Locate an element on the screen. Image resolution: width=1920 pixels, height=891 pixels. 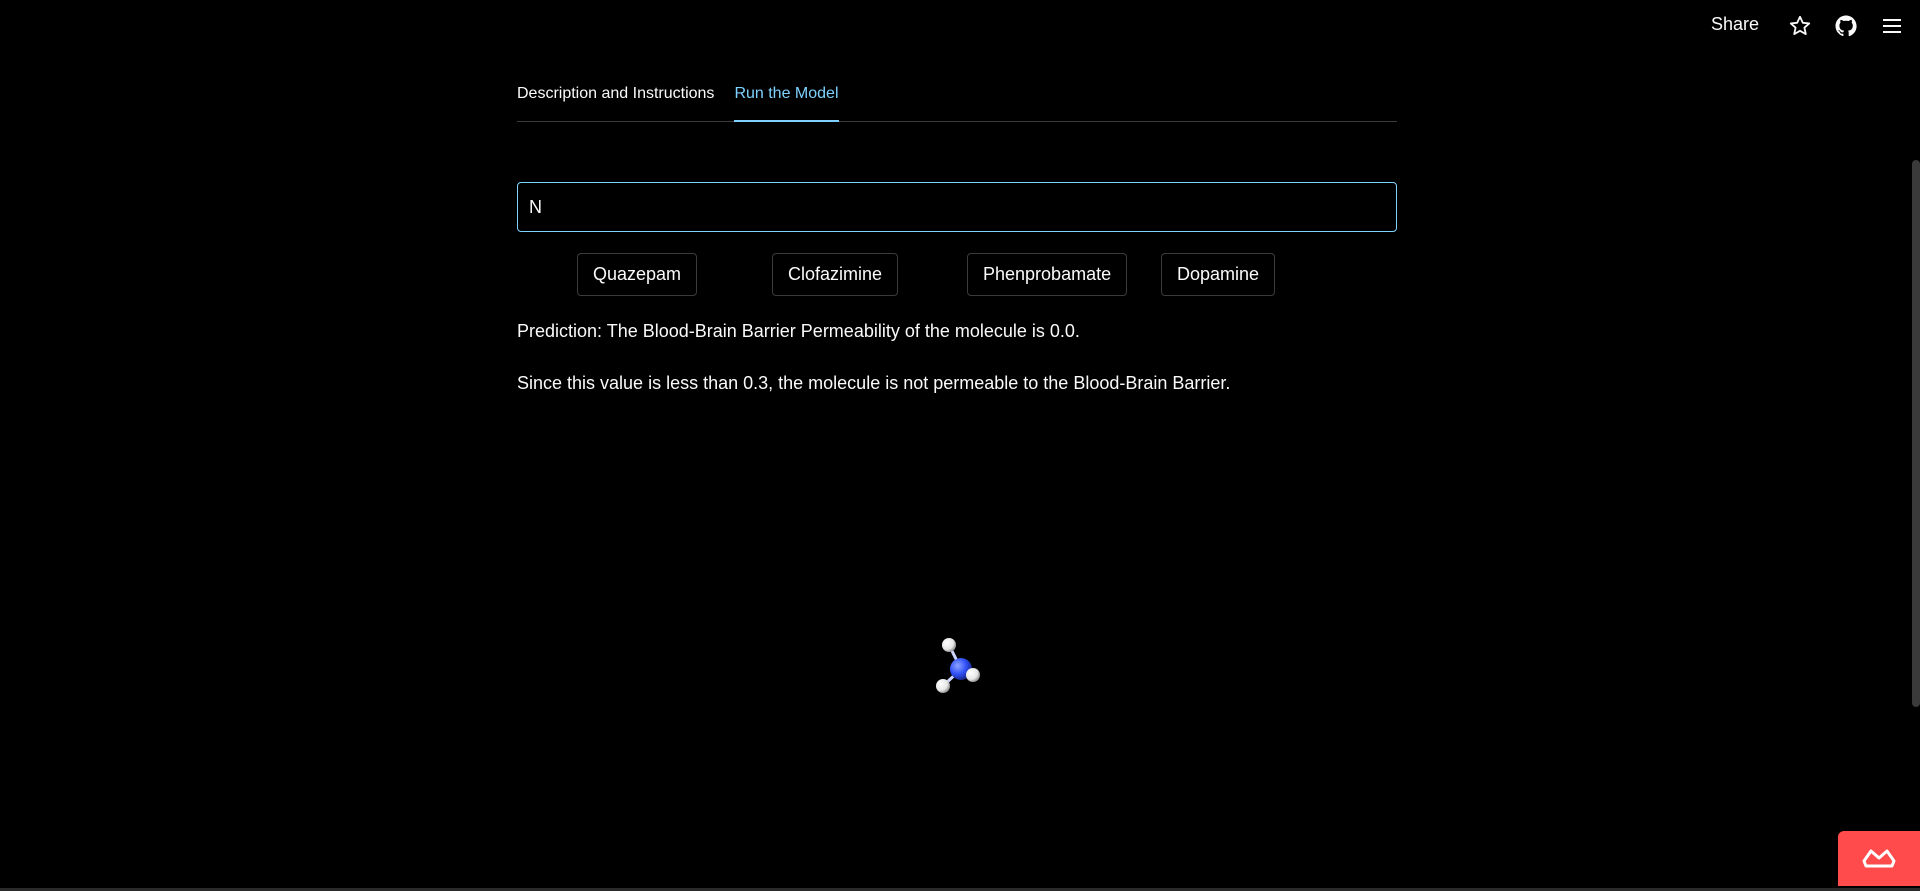
hamburger-menu-icon is located at coordinates (1892, 26).